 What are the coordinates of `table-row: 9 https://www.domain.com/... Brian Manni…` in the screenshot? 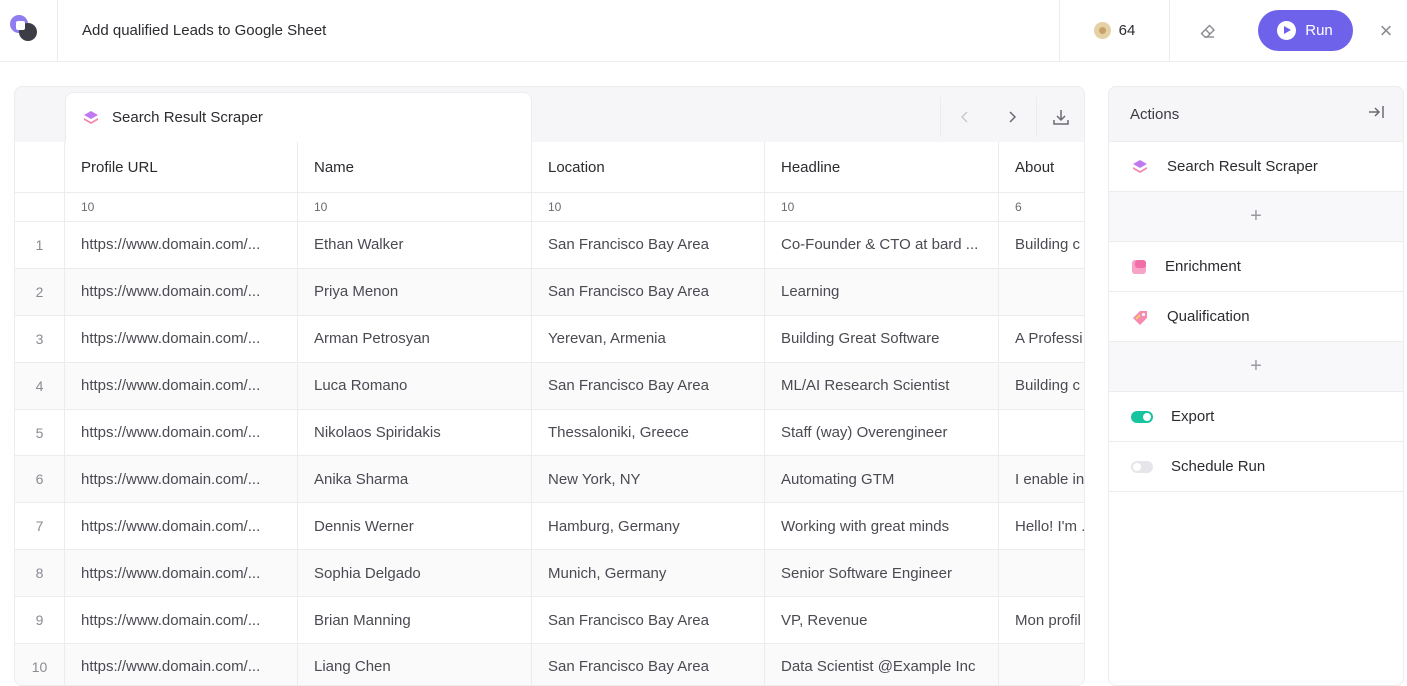 It's located at (549, 621).